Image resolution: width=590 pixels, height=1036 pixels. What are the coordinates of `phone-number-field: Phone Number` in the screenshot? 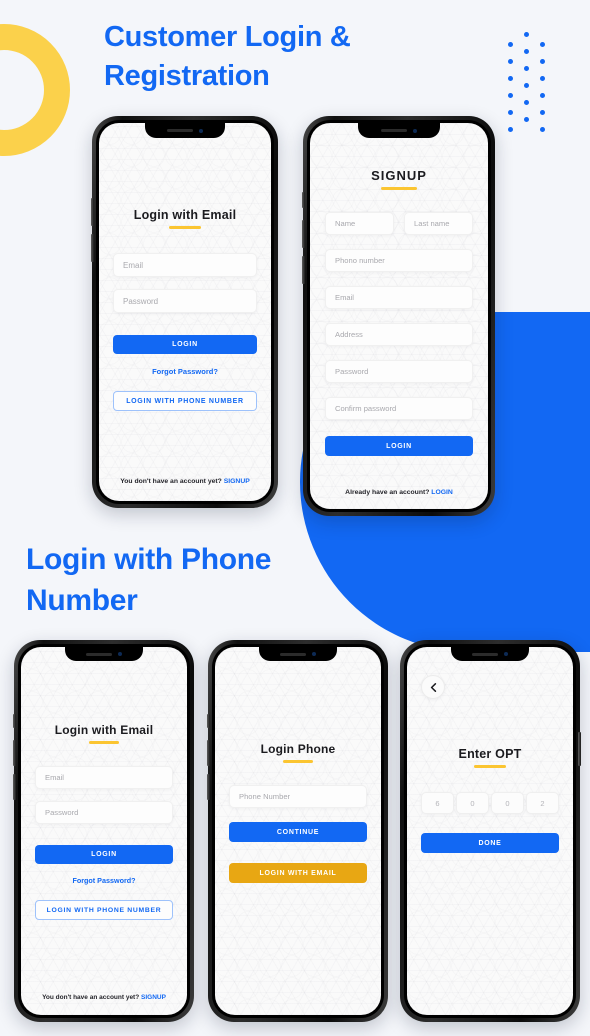 It's located at (298, 796).